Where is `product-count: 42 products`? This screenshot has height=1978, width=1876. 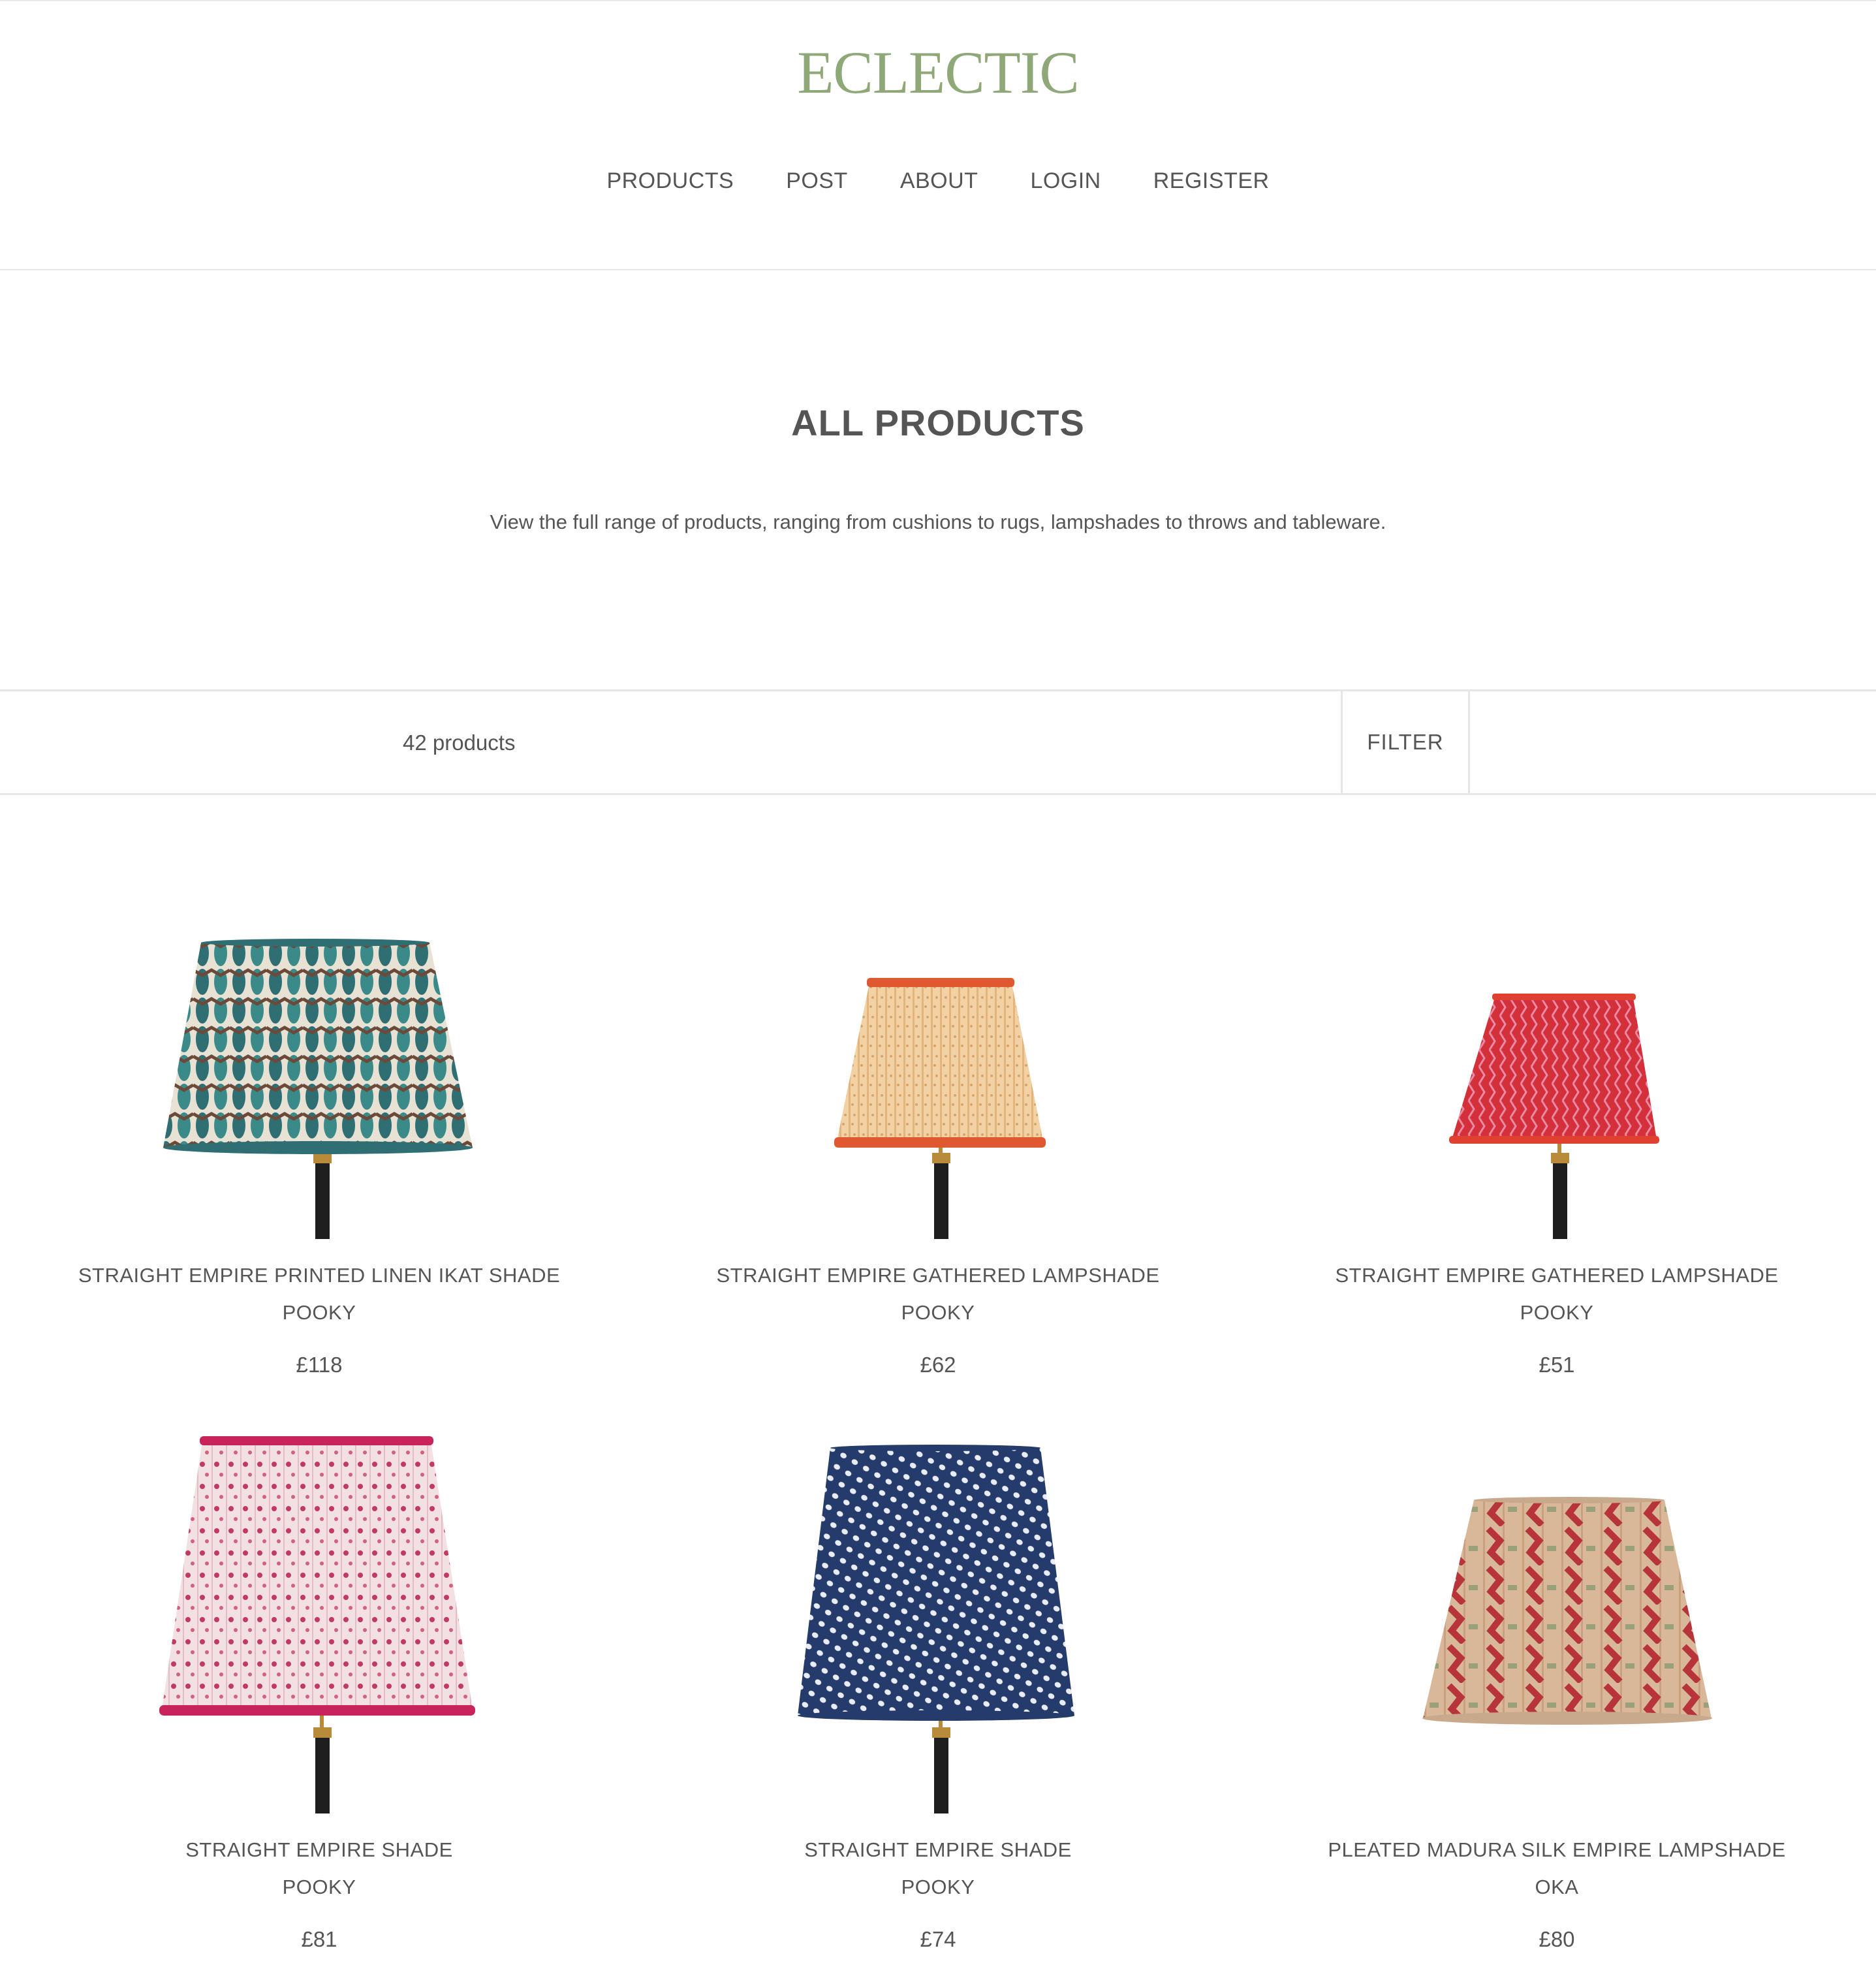
product-count: 42 products is located at coordinates (459, 742).